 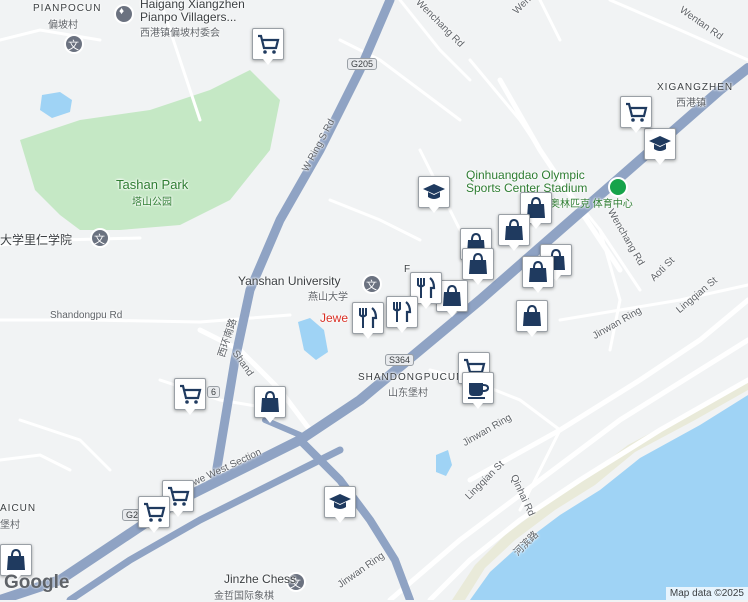 What do you see at coordinates (334, 318) in the screenshot?
I see `label-jewel: Jewe` at bounding box center [334, 318].